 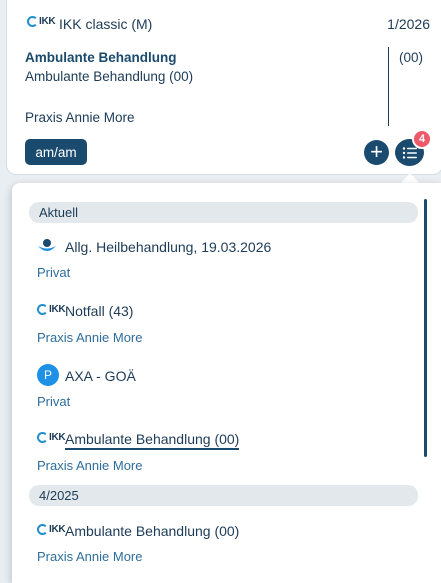 What do you see at coordinates (48, 375) in the screenshot?
I see `private-p-icon: P` at bounding box center [48, 375].